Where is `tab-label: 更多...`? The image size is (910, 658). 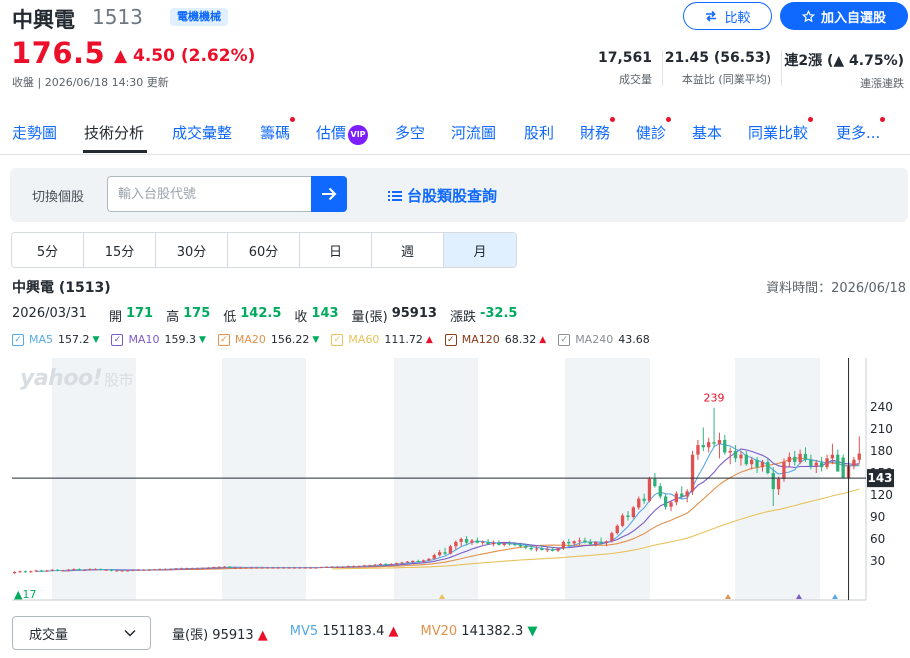 tab-label: 更多... is located at coordinates (858, 133).